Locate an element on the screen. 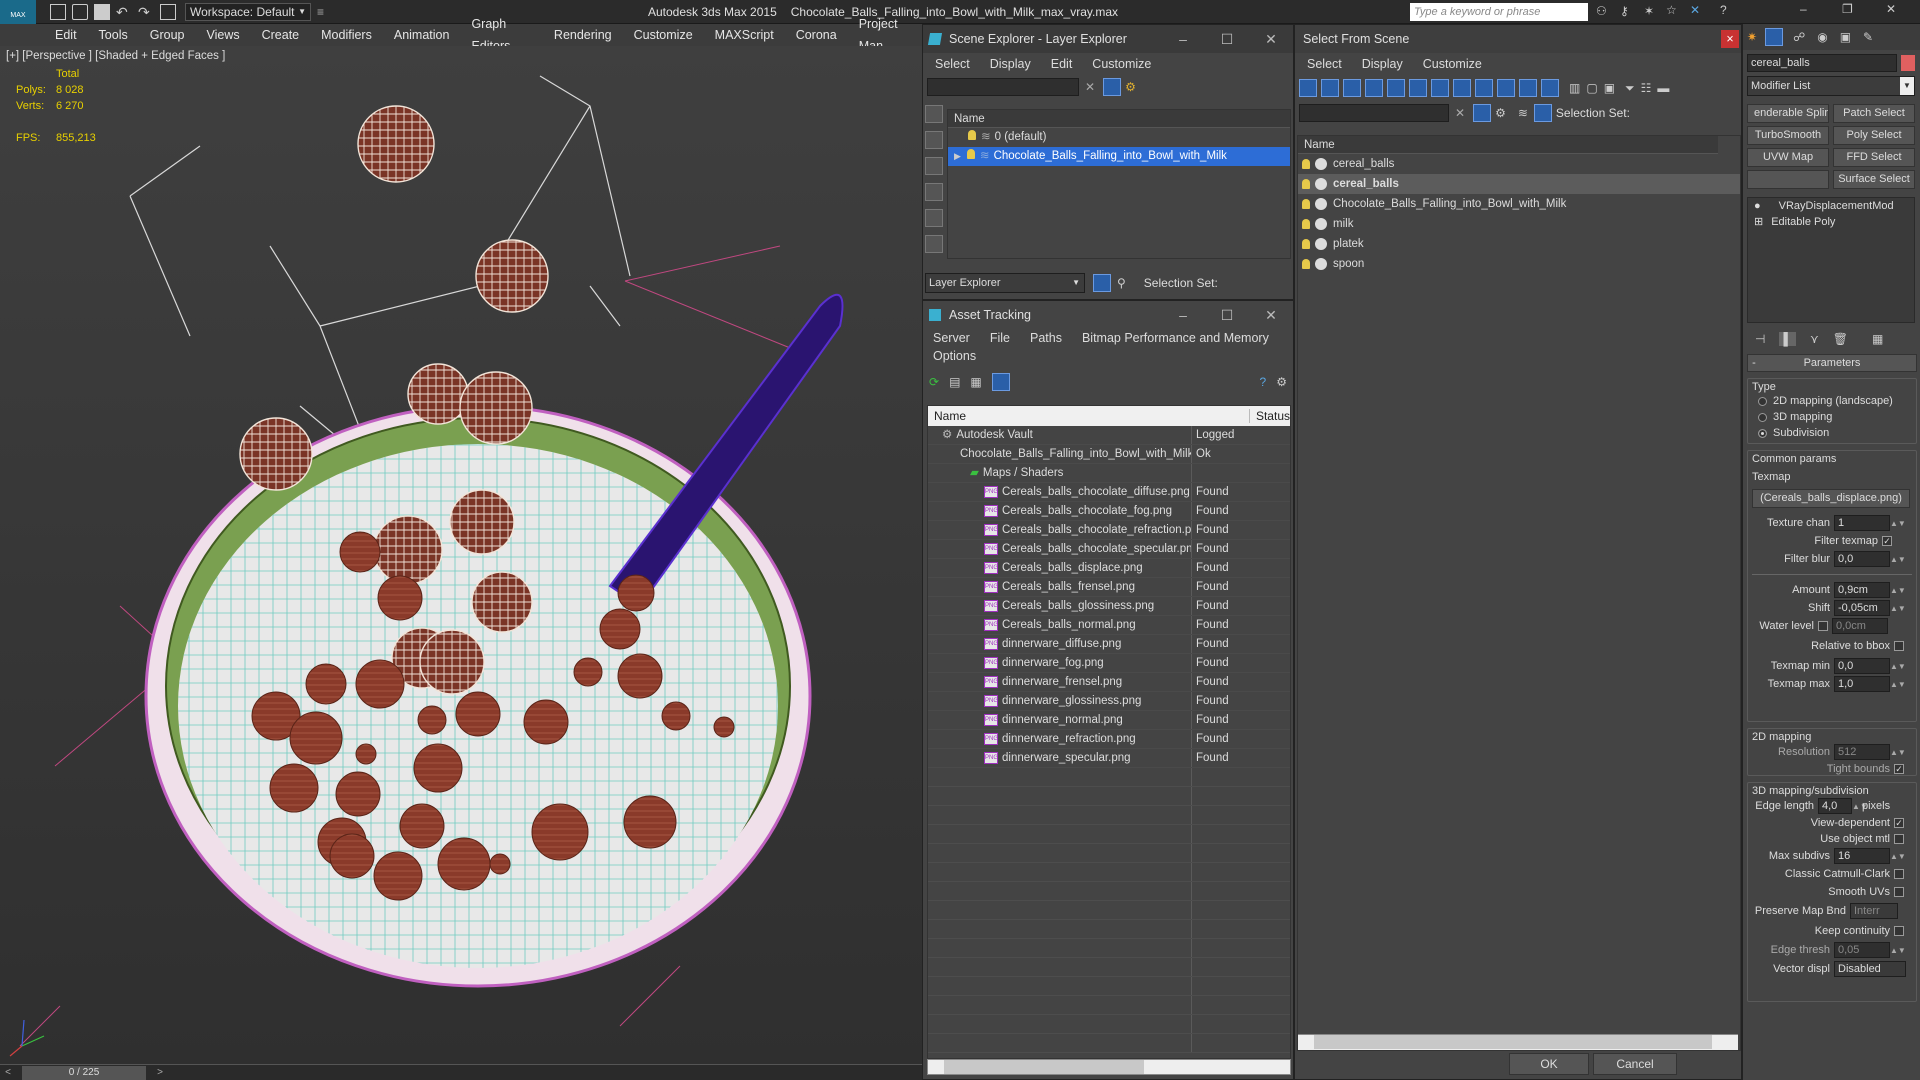  asset-row: PNG dinnerware_frensel.png Found is located at coordinates (1109, 682).